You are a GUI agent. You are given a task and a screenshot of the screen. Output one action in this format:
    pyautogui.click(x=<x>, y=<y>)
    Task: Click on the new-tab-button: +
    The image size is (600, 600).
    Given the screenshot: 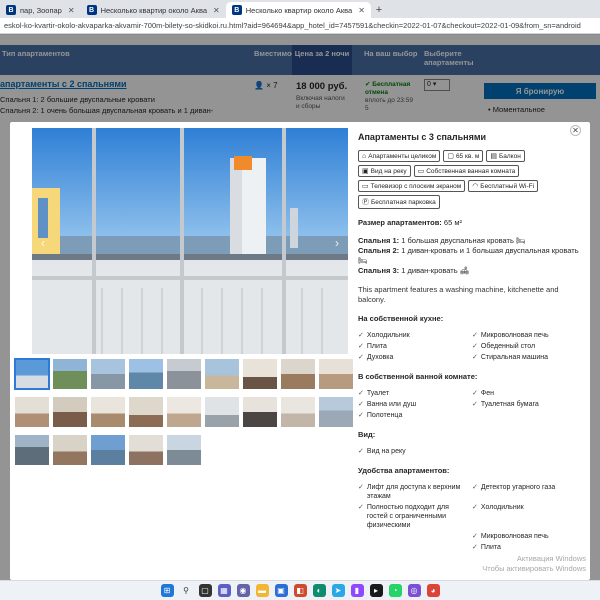 What is the action you would take?
    pyautogui.click(x=379, y=10)
    